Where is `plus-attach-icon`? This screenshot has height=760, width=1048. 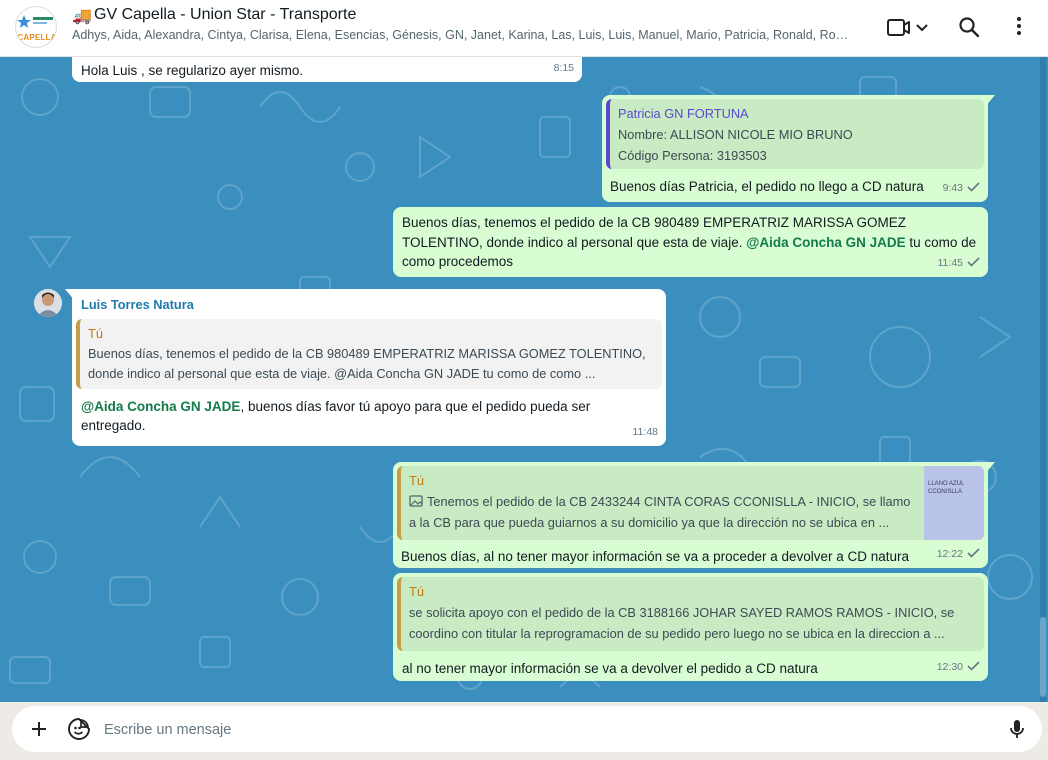 plus-attach-icon is located at coordinates (39, 729).